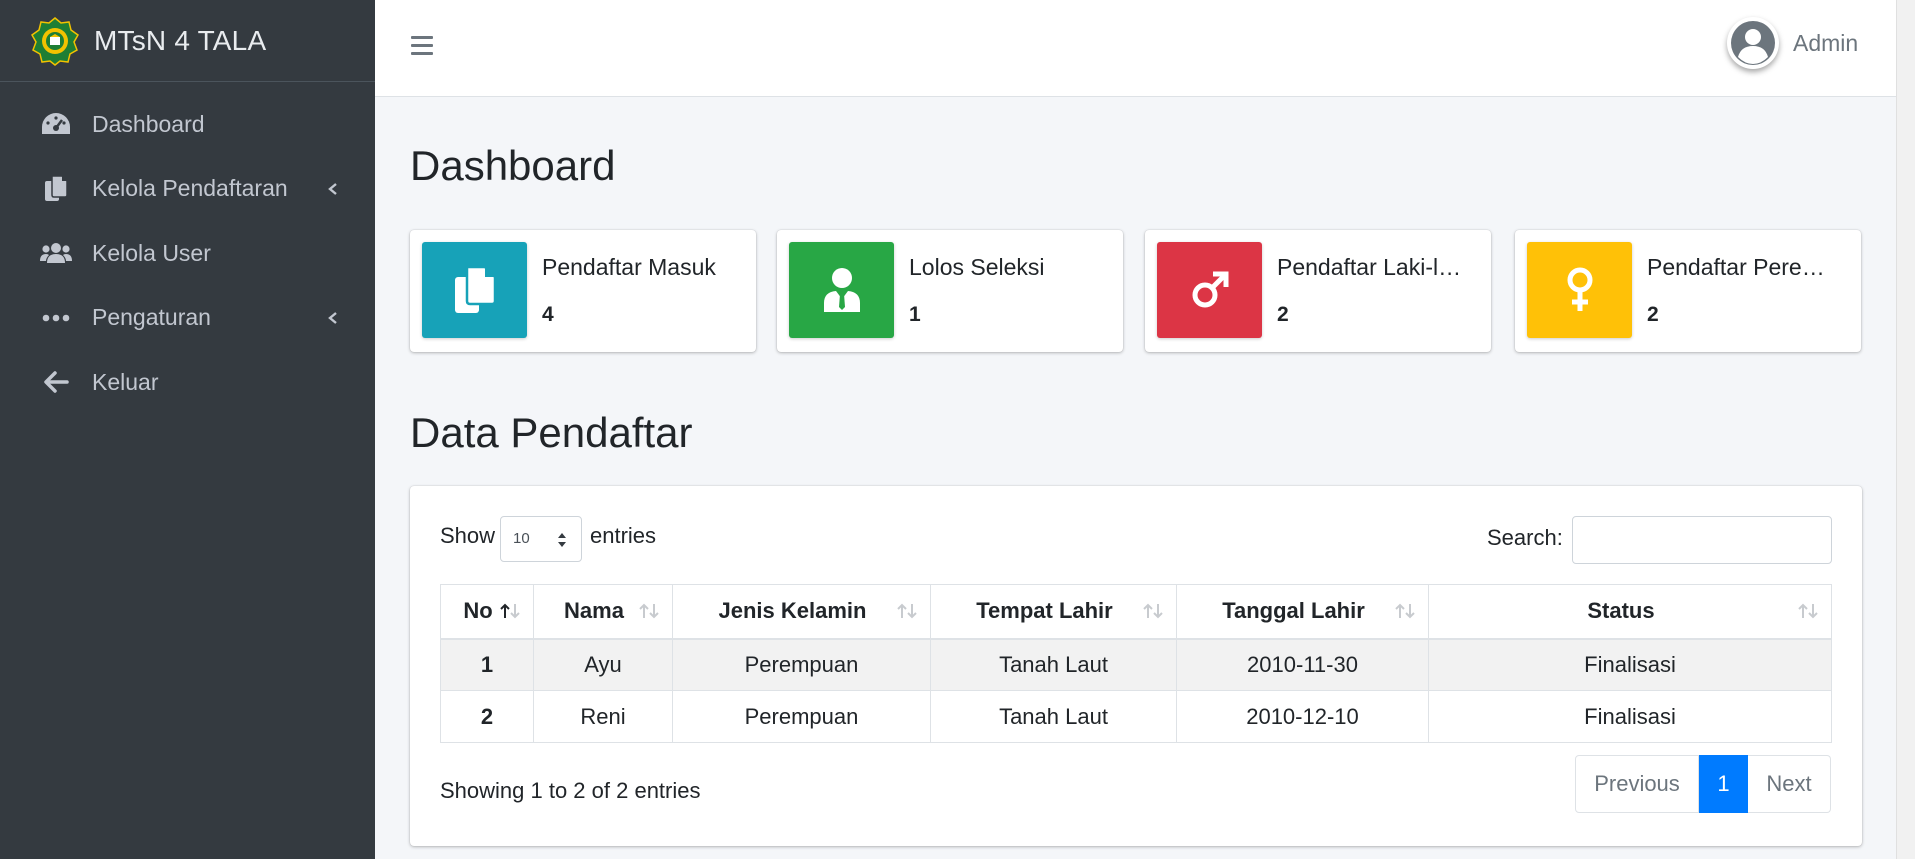 This screenshot has width=1915, height=859. I want to click on stat-card-pendaftar-laki-laki: Pendaftar Laki-l… 2, so click(1318, 291).